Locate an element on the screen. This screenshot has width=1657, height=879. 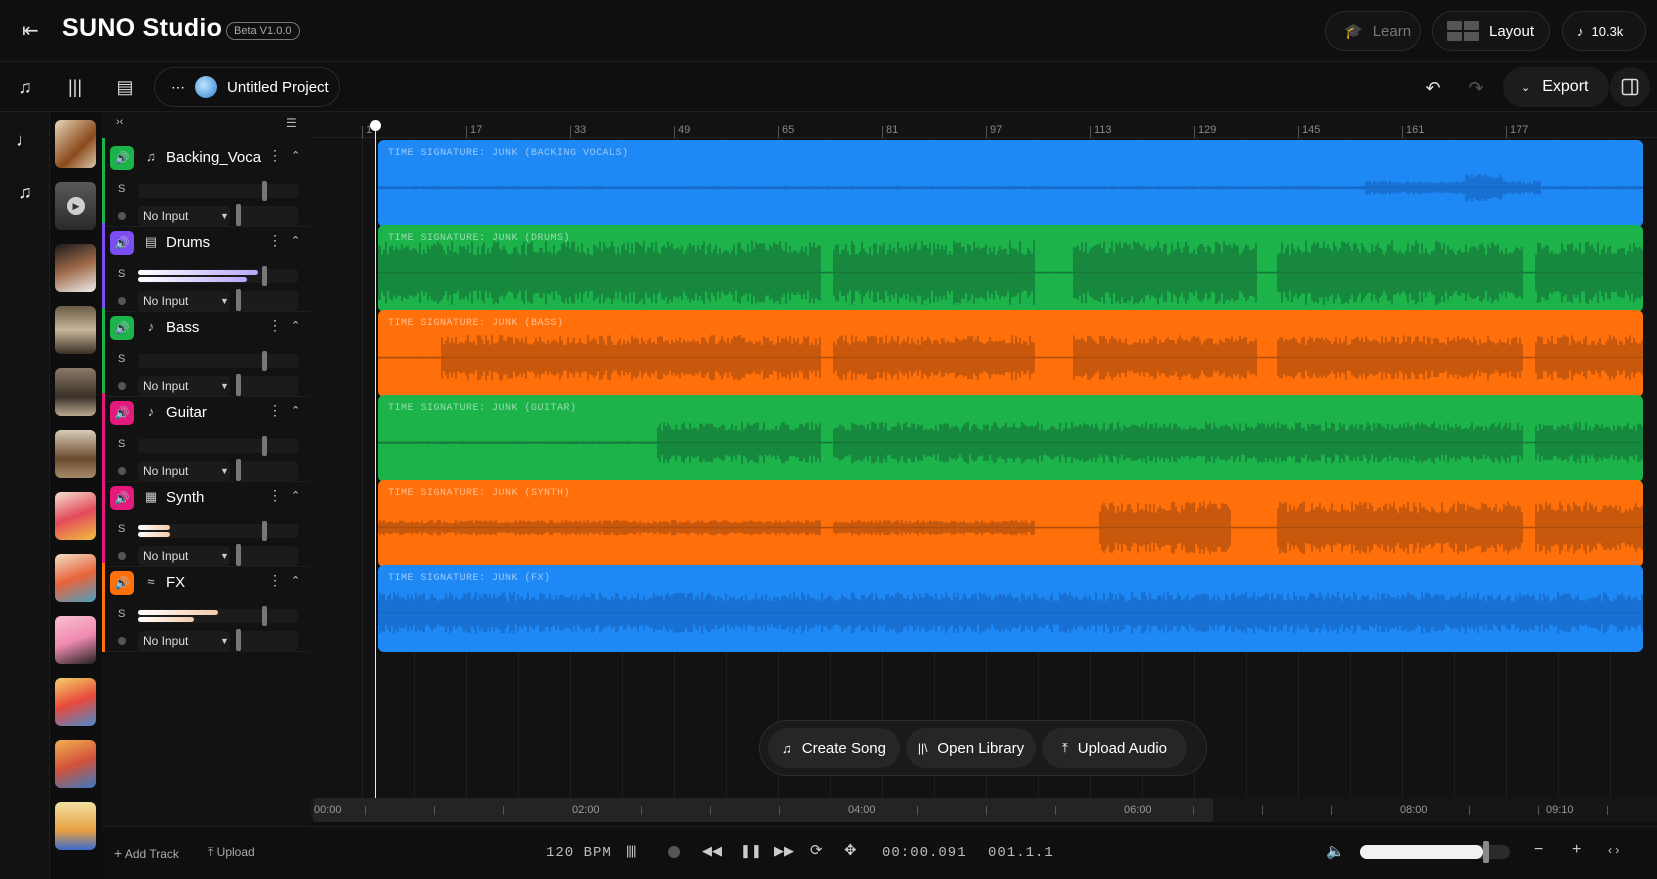
track-header: 🔊 ♪ Bass ⋮ ⌃ S No Input ▼ is located at coordinates (206, 352).